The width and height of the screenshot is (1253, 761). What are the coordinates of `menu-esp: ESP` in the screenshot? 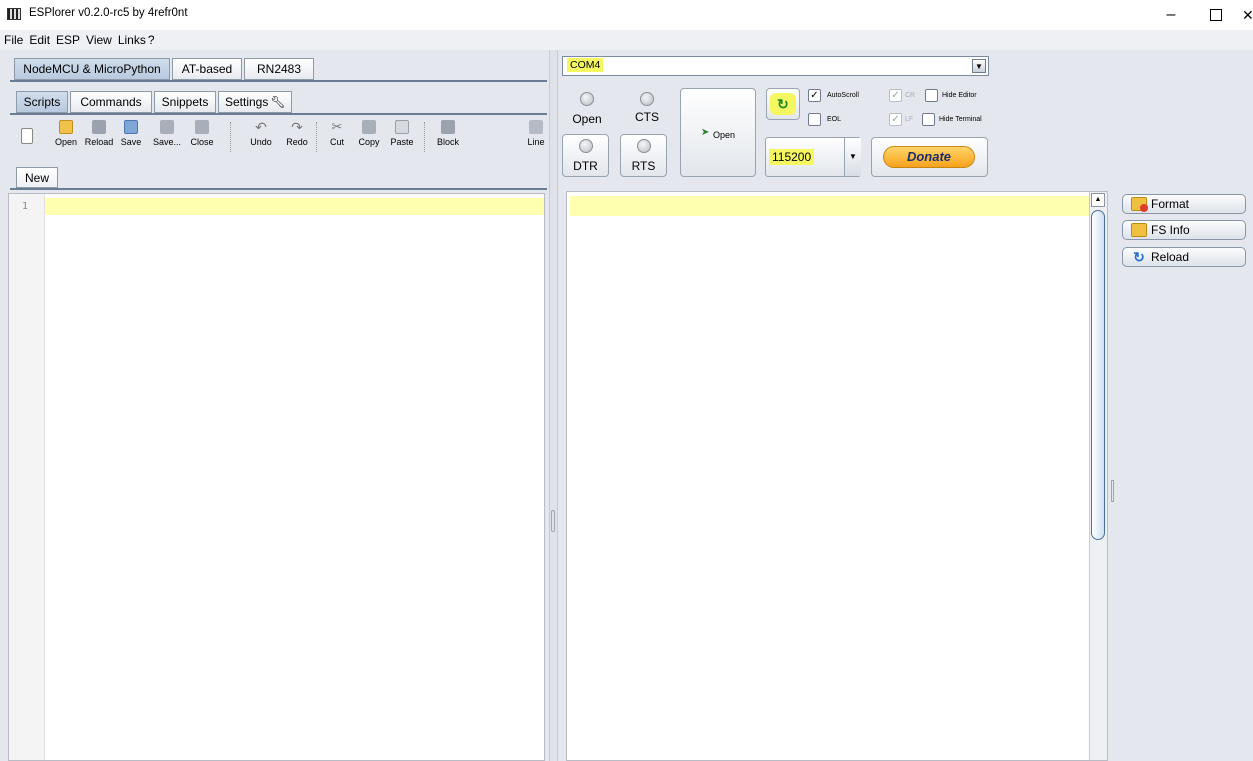 It's located at (68, 40).